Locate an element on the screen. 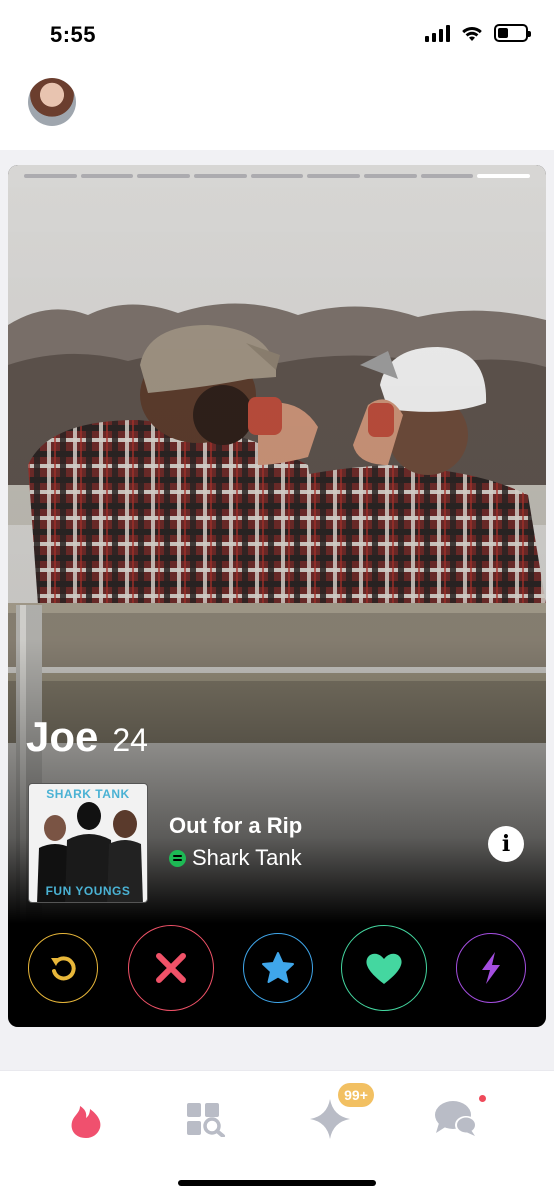 The width and height of the screenshot is (554, 1200). album-title-top: SHARK TANK is located at coordinates (88, 794).